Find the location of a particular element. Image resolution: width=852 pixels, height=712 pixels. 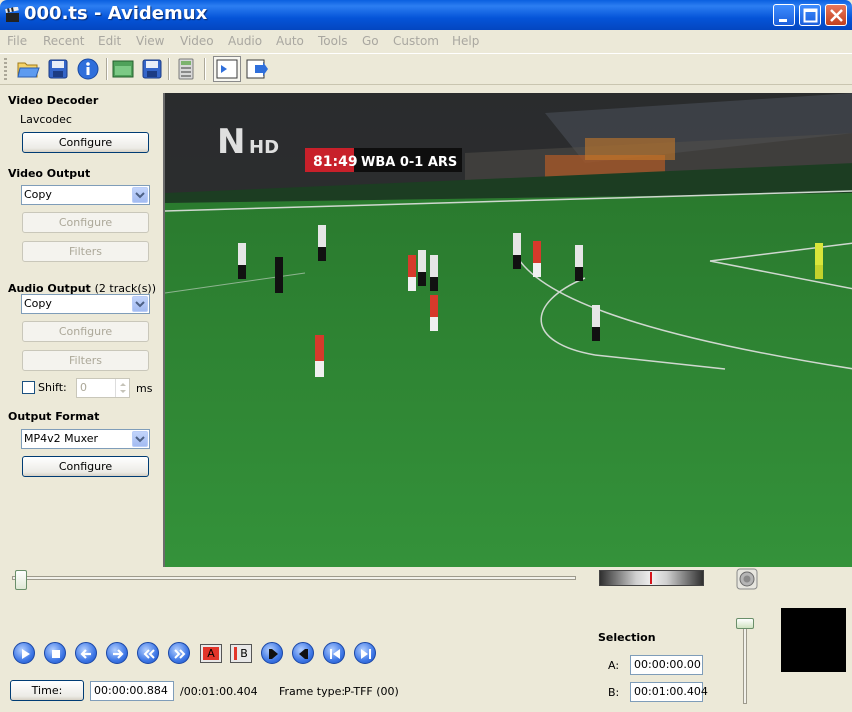

goto-marker-a-button is located at coordinates (272, 653).